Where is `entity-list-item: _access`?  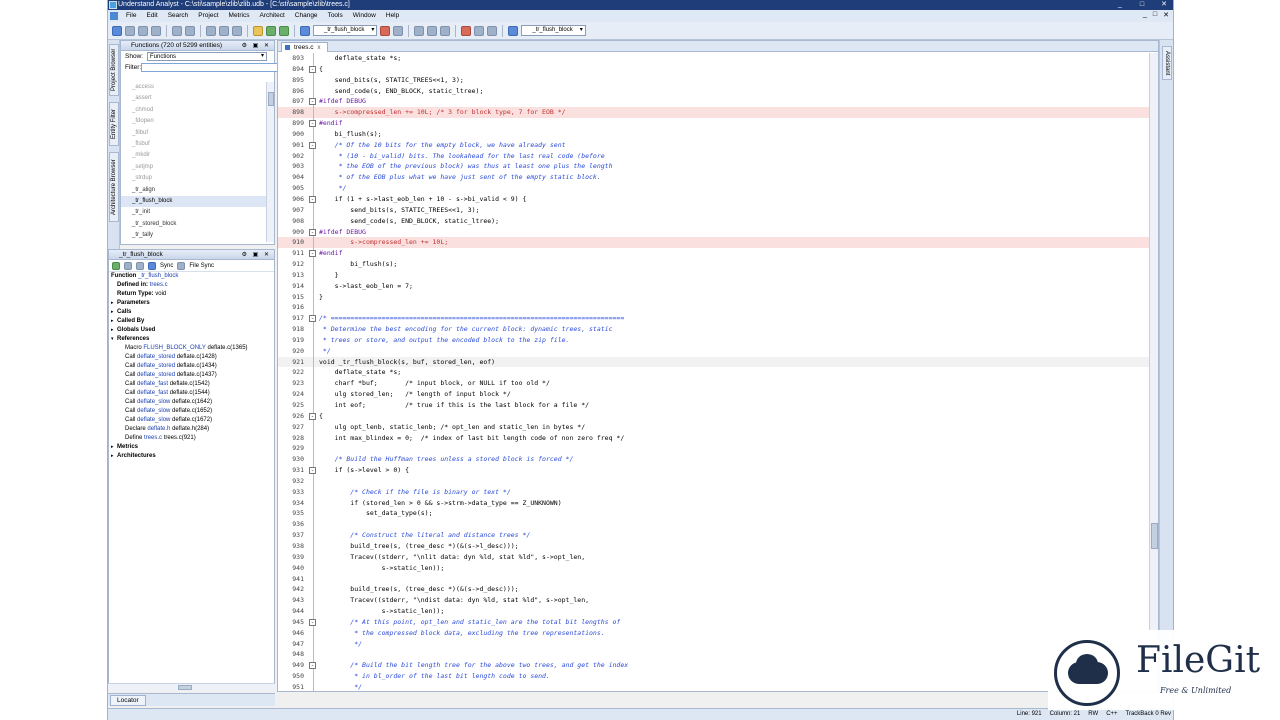
entity-list-item: _access is located at coordinates (193, 87).